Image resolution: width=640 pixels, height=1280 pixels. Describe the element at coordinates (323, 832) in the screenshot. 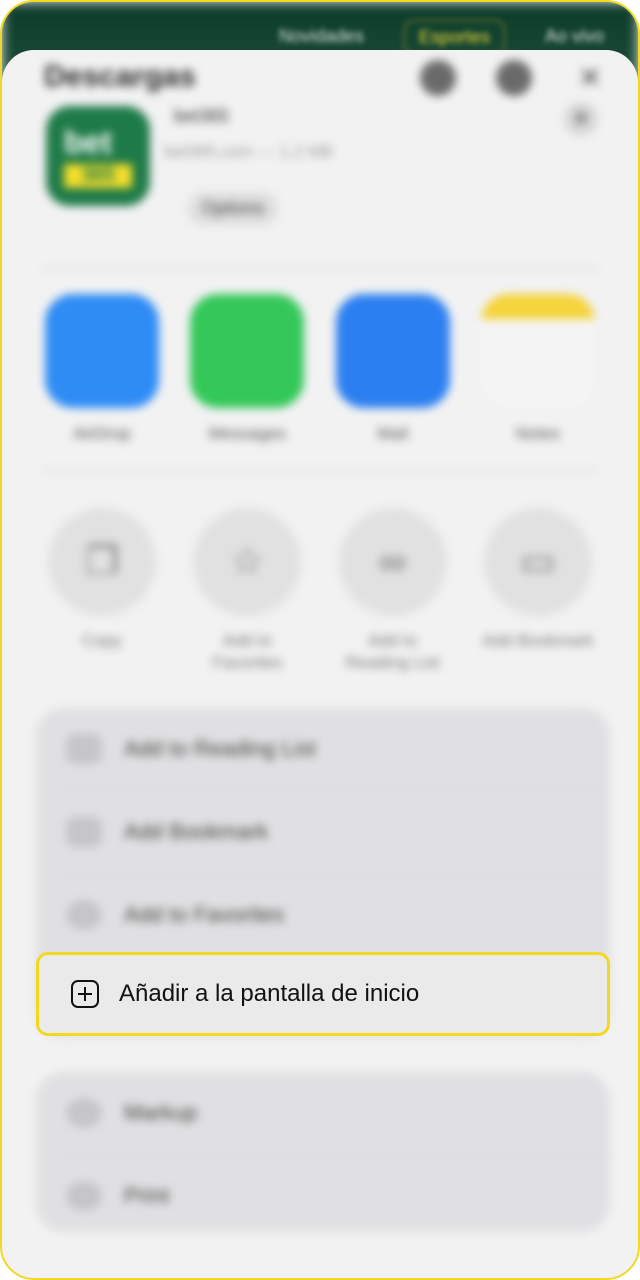

I see `menu-item-add-bookmark: Add Bookmark` at that location.